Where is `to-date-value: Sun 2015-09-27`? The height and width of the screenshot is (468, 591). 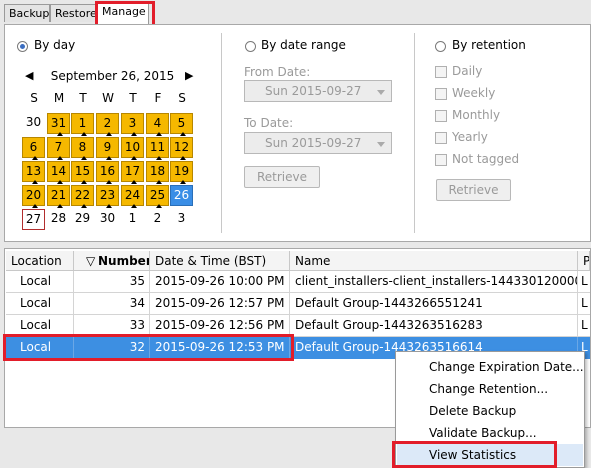 to-date-value: Sun 2015-09-27 is located at coordinates (313, 143).